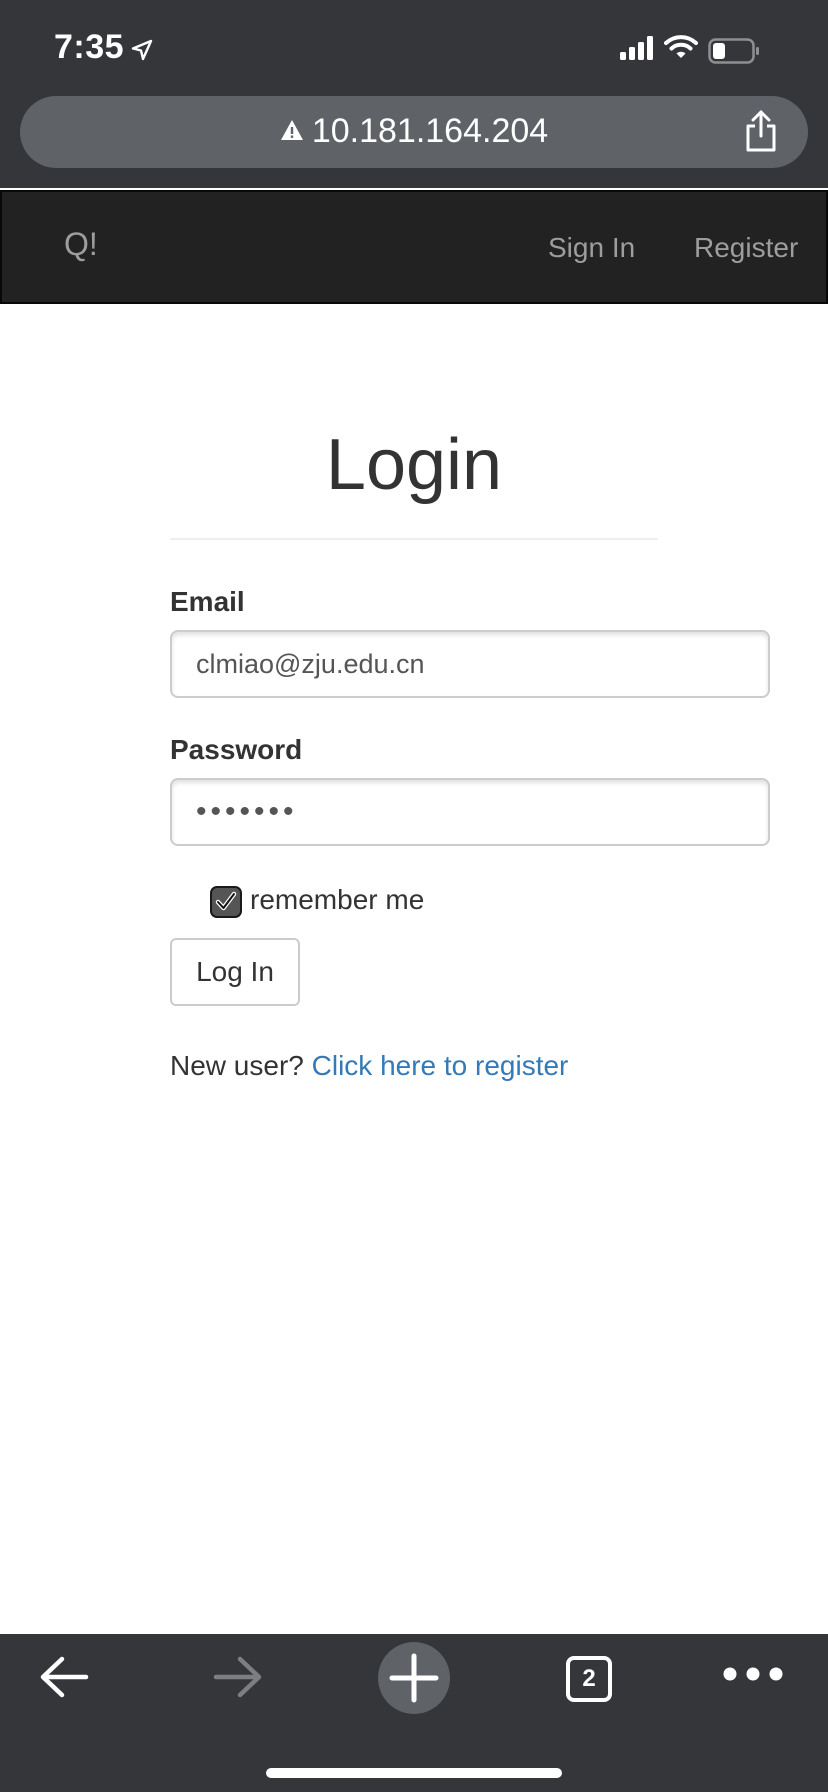  I want to click on address-bar: 10.181.164.204, so click(414, 132).